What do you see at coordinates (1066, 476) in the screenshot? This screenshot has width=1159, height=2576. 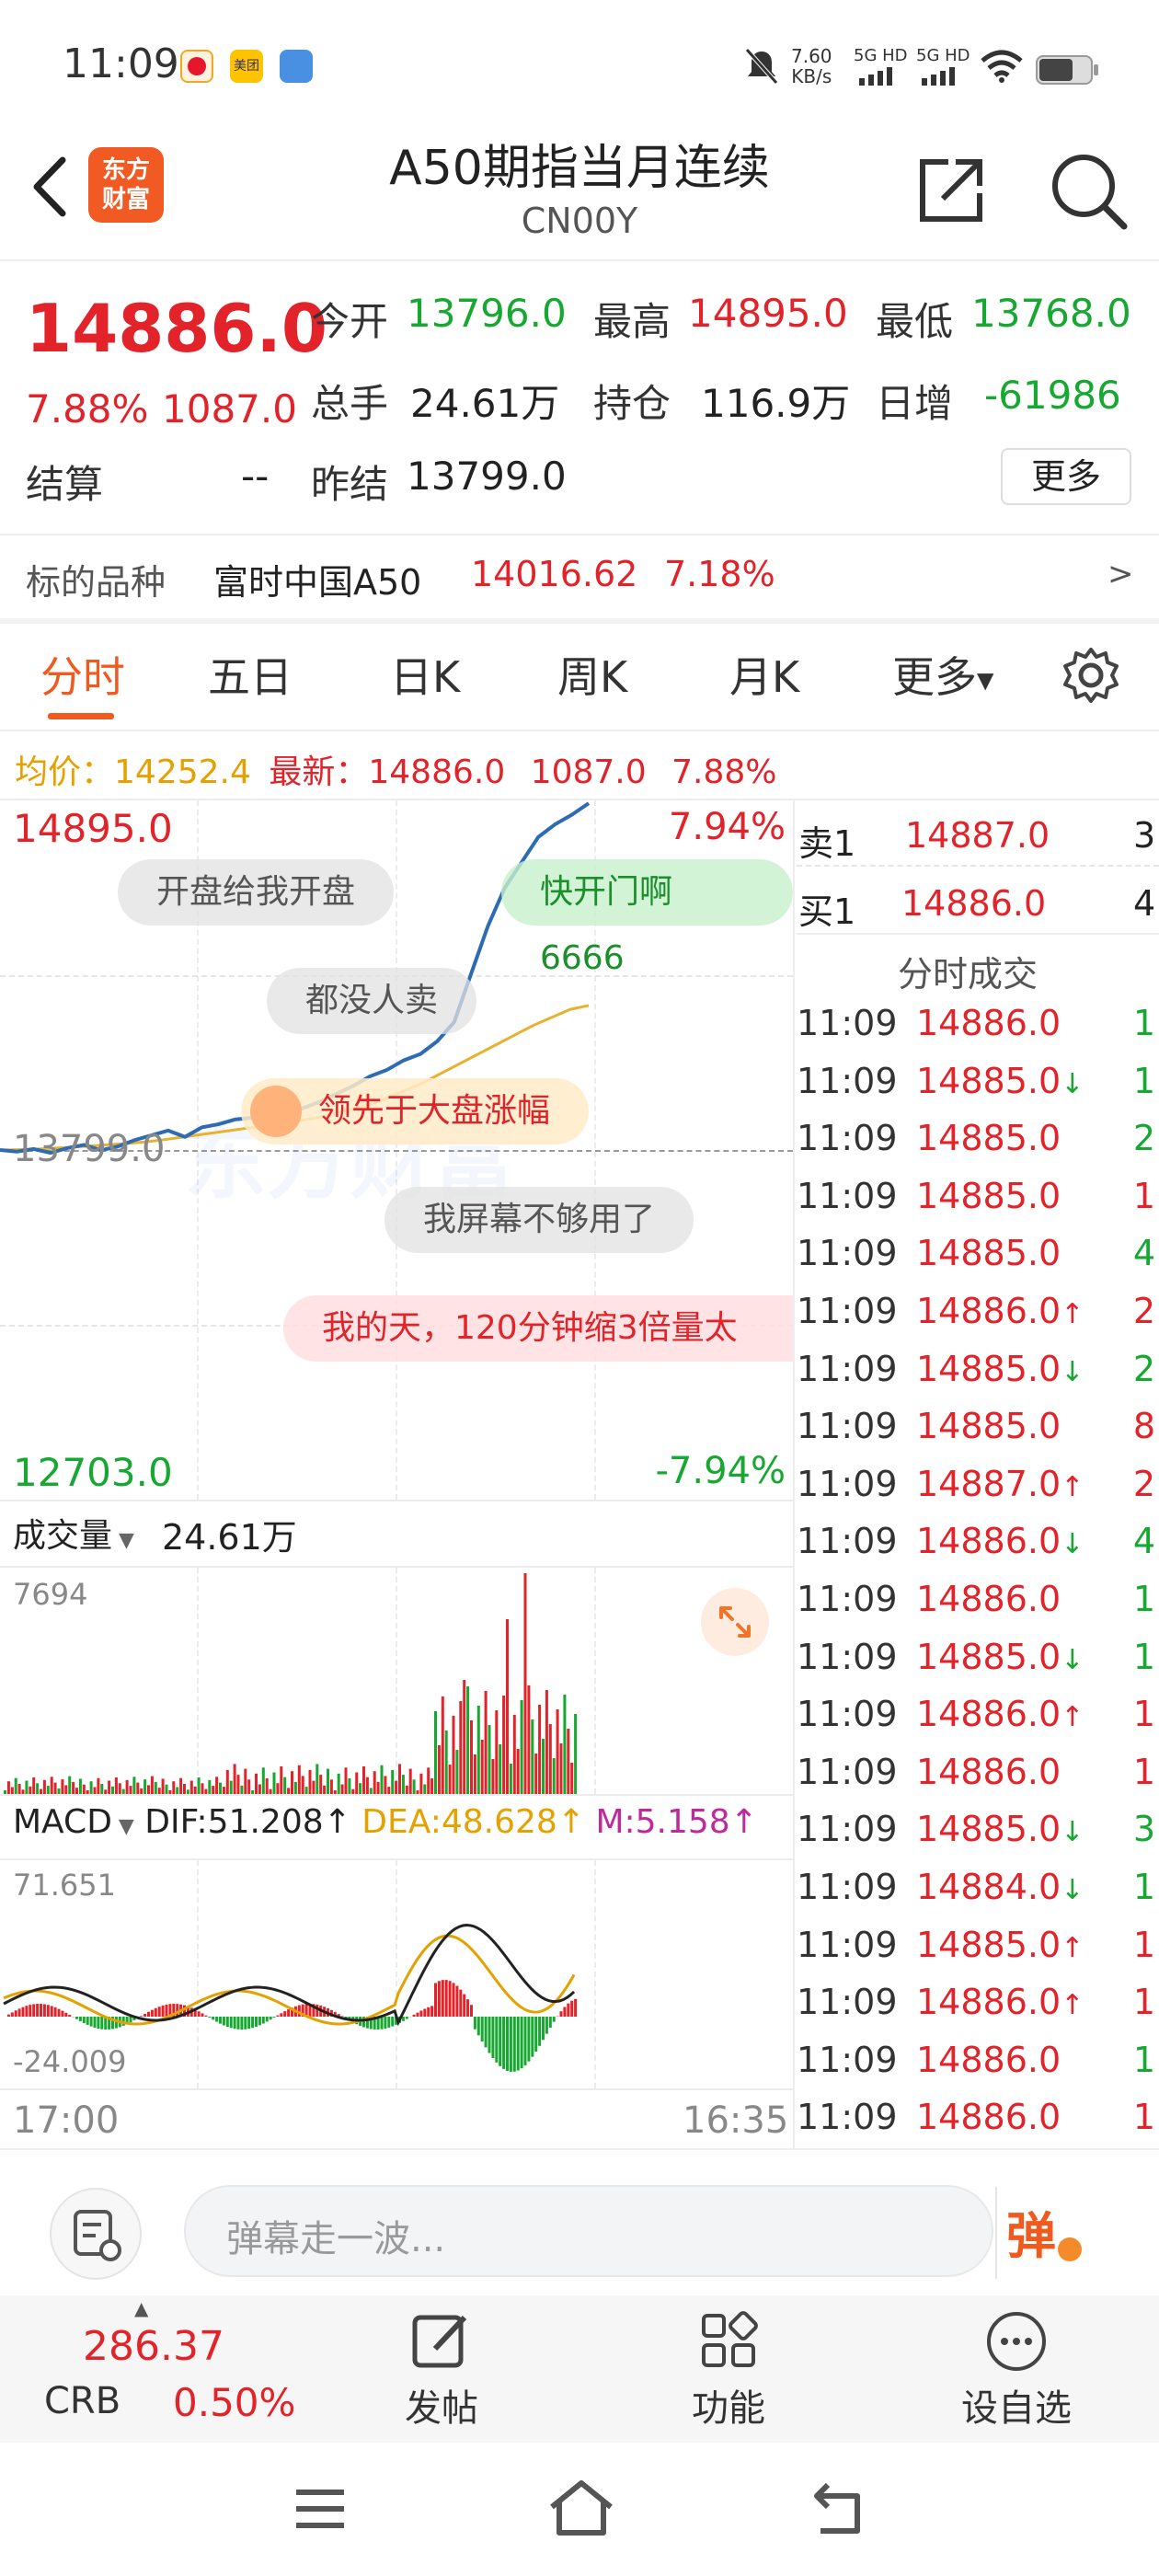 I see `more-quote-button: 更多` at bounding box center [1066, 476].